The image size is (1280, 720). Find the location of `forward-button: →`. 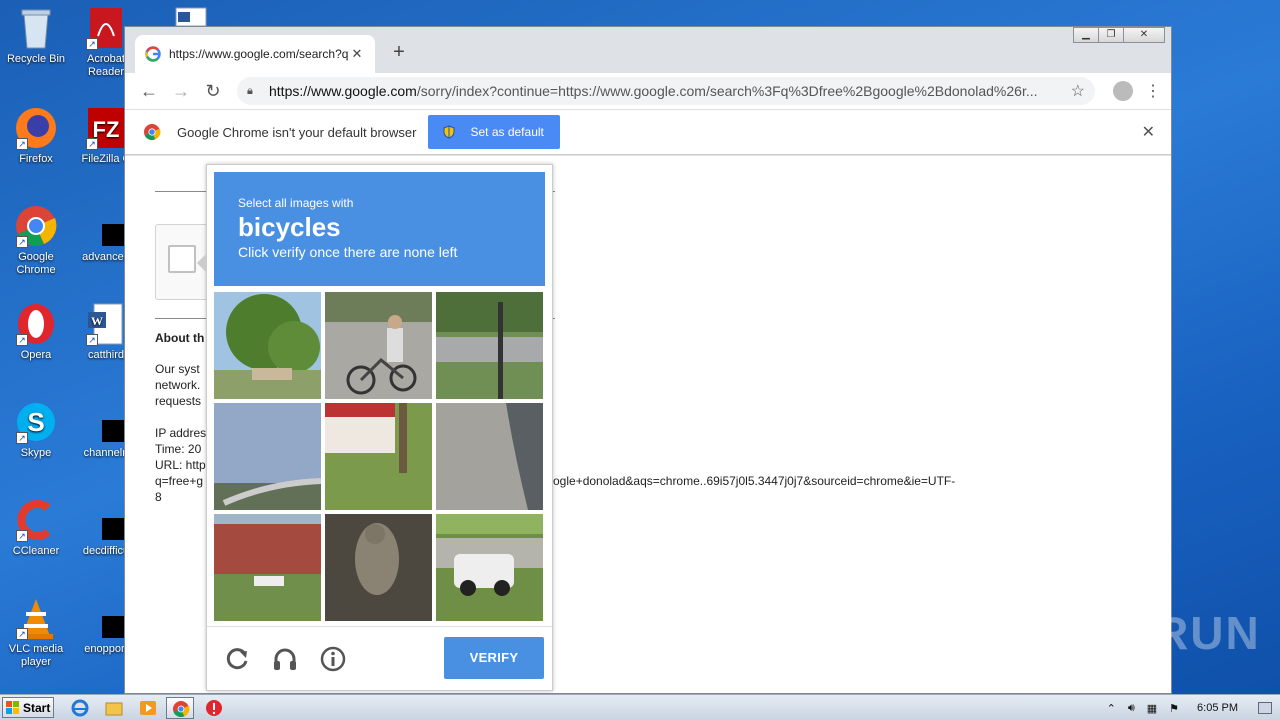

forward-button: → is located at coordinates (181, 91).